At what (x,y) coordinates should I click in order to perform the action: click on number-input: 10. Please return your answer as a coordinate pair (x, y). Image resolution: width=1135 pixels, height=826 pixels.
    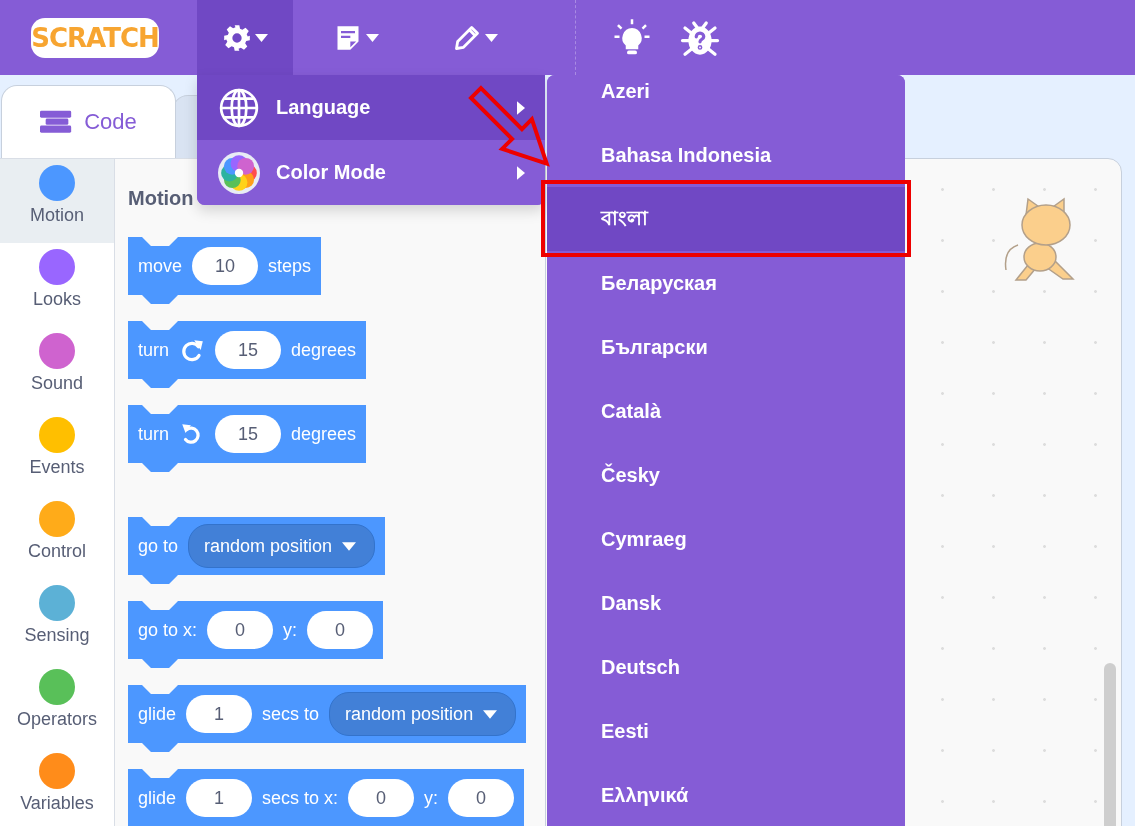
    Looking at the image, I should click on (225, 266).